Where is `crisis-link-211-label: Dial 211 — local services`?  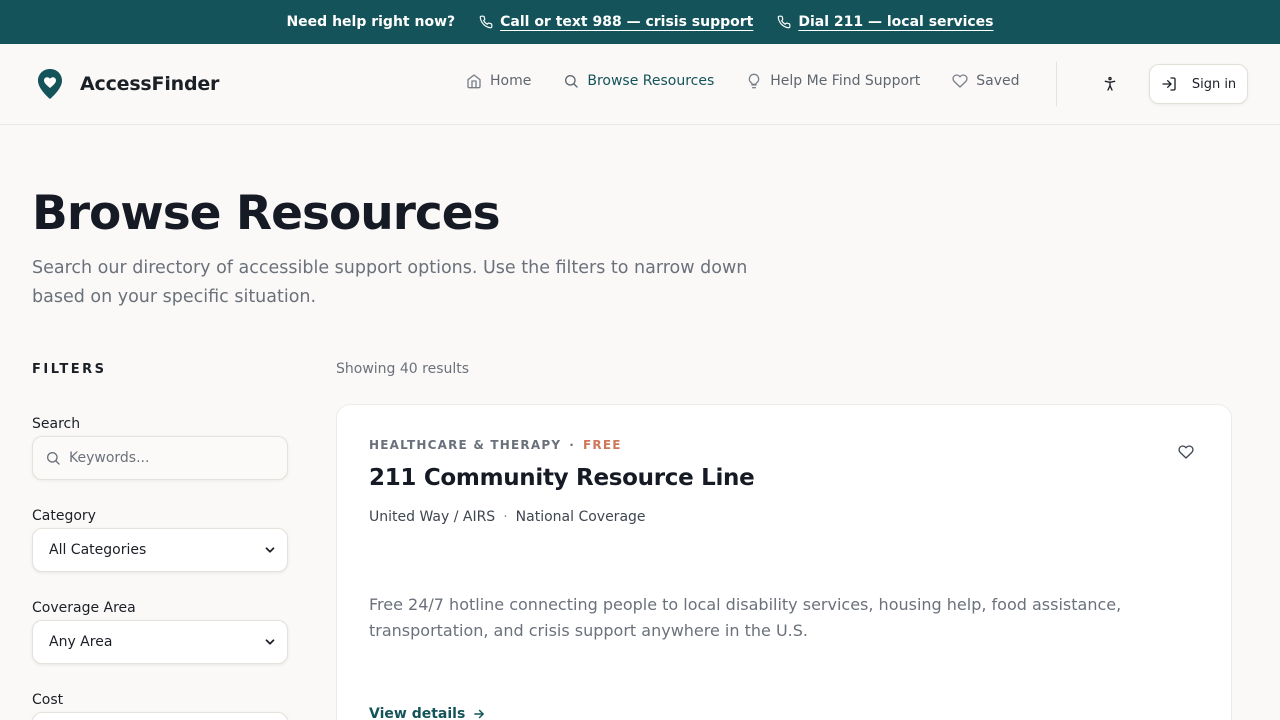
crisis-link-211-label: Dial 211 — local services is located at coordinates (896, 22).